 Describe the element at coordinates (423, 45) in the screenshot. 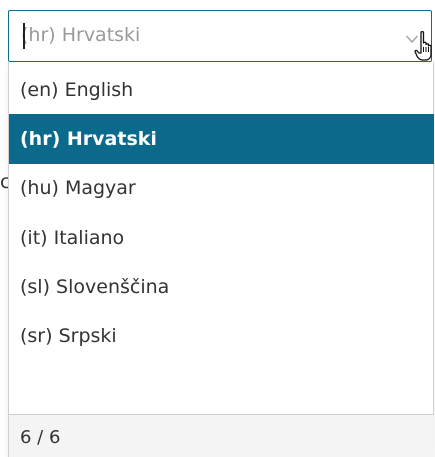

I see `hand-pointer-icon` at that location.